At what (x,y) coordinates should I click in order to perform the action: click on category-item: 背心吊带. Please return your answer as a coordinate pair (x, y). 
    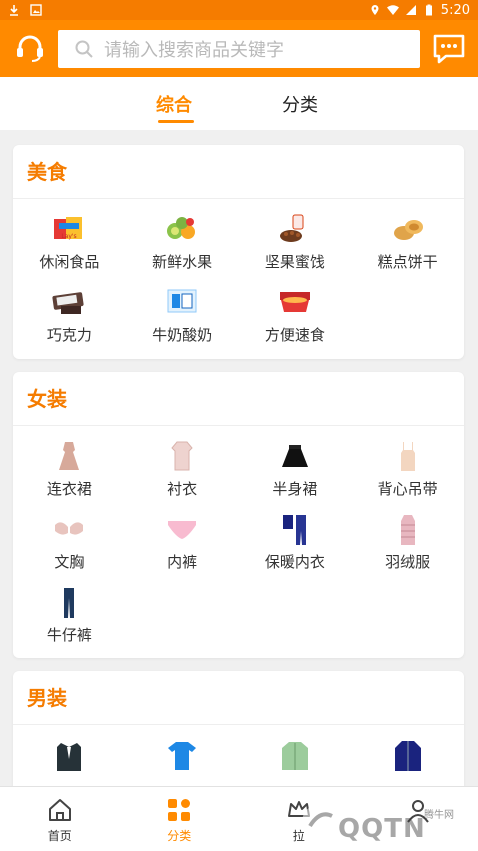
    Looking at the image, I should click on (407, 470).